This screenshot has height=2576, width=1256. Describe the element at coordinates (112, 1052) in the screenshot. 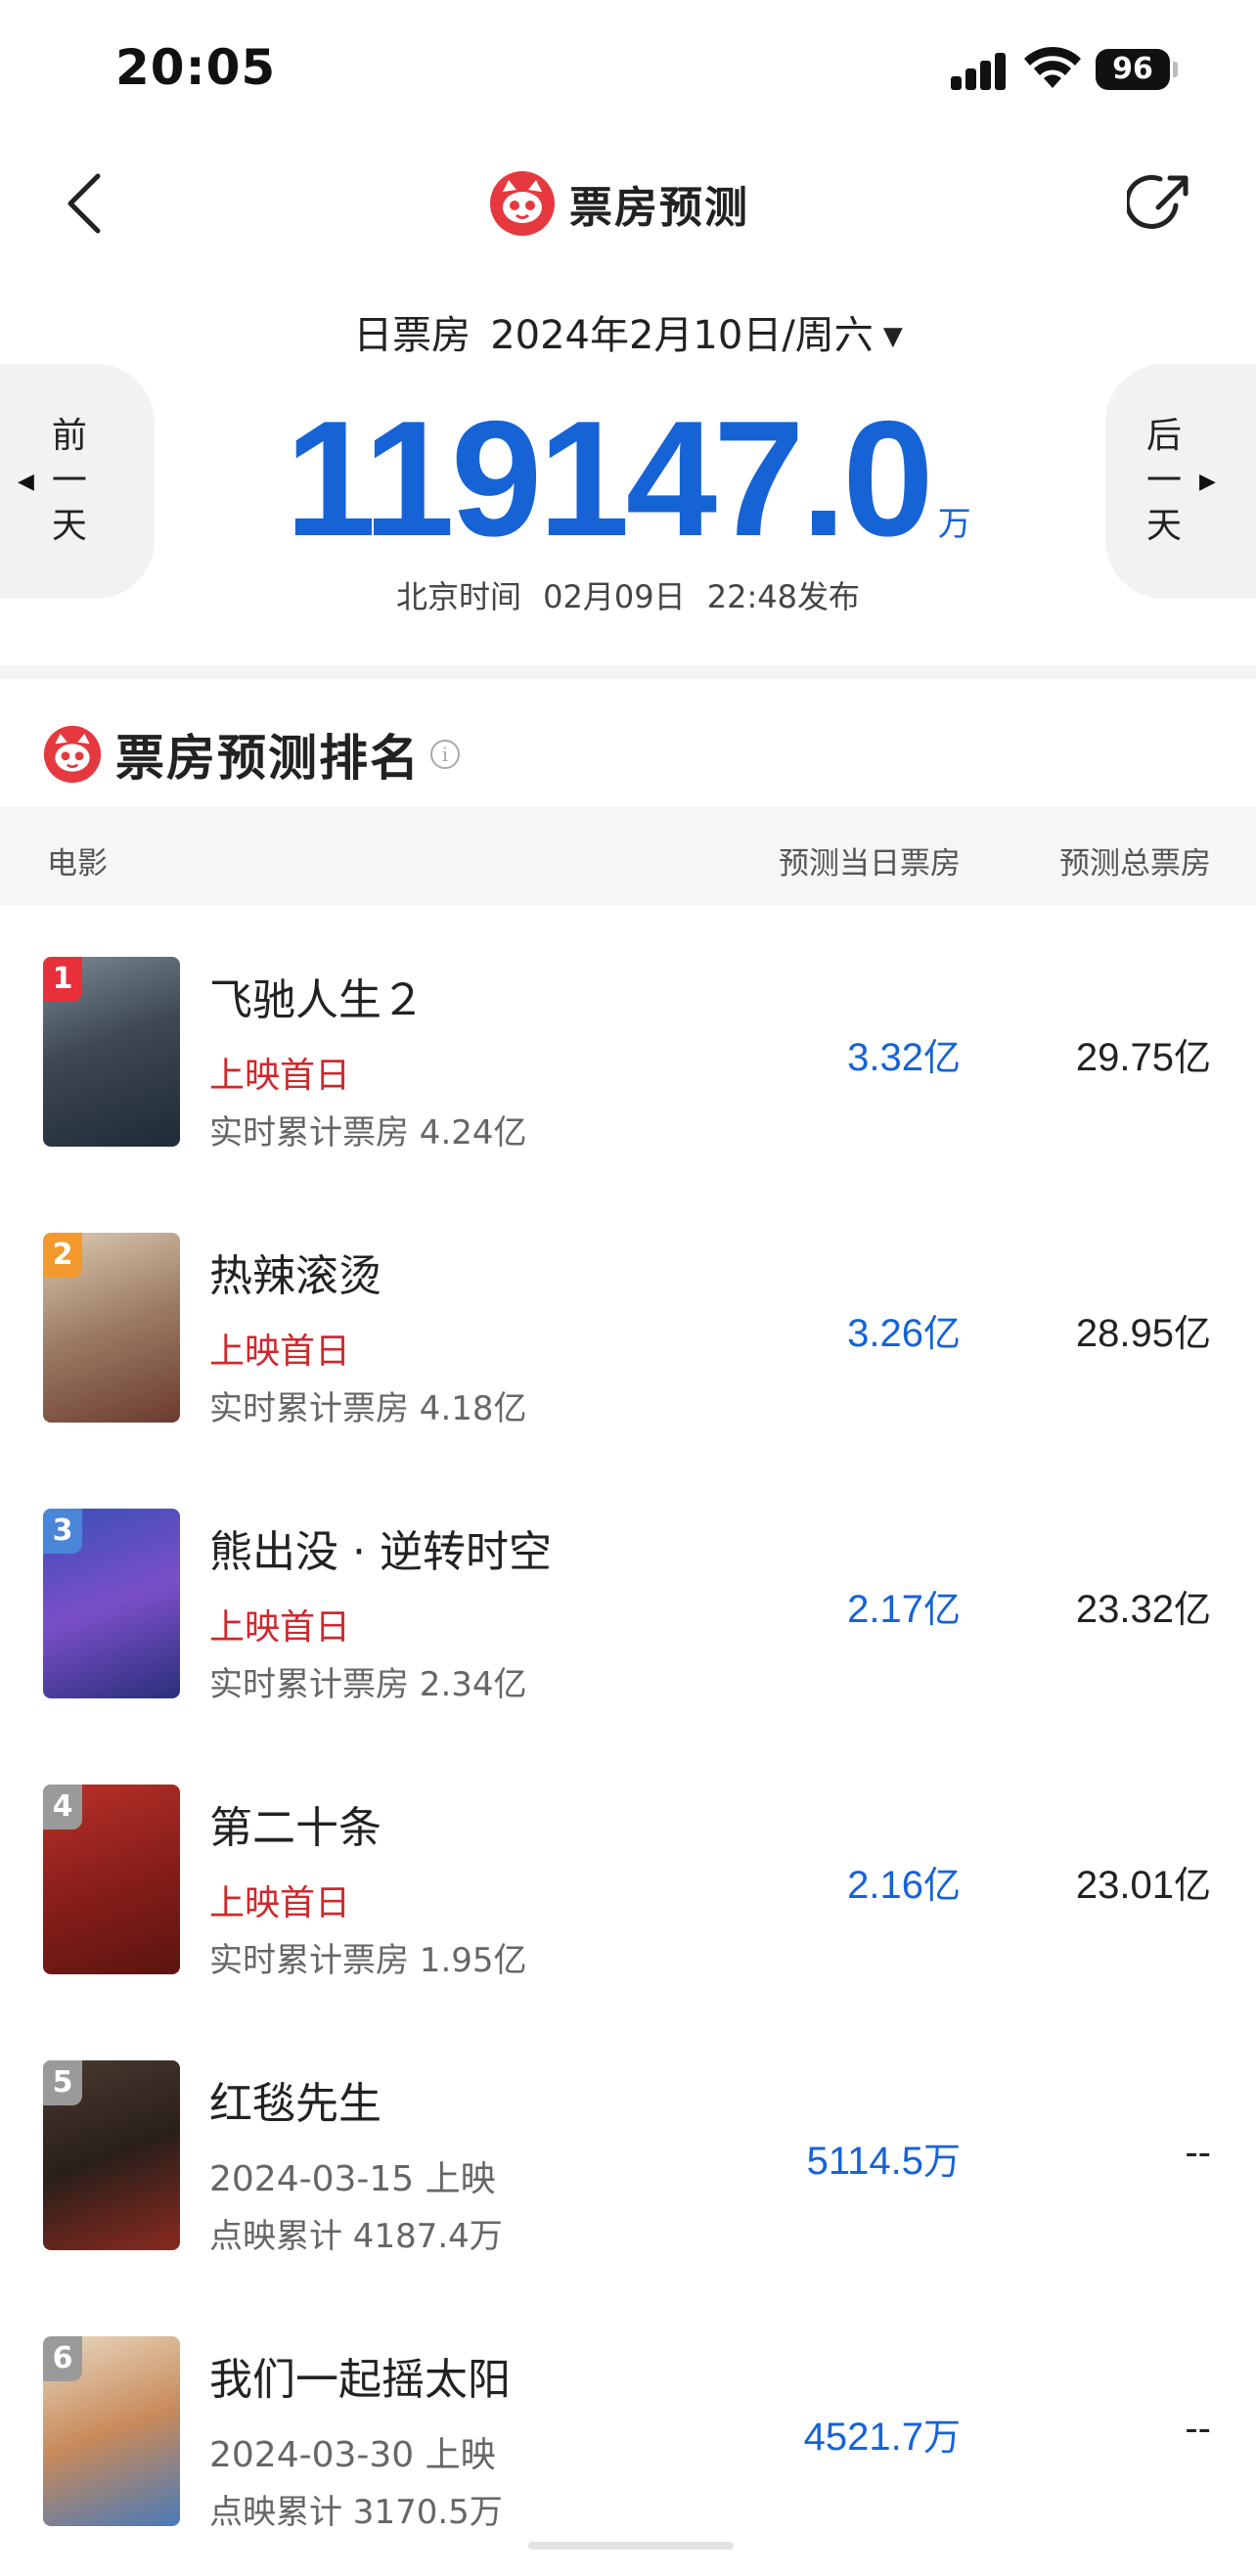

I see `movie-poster: 1` at that location.